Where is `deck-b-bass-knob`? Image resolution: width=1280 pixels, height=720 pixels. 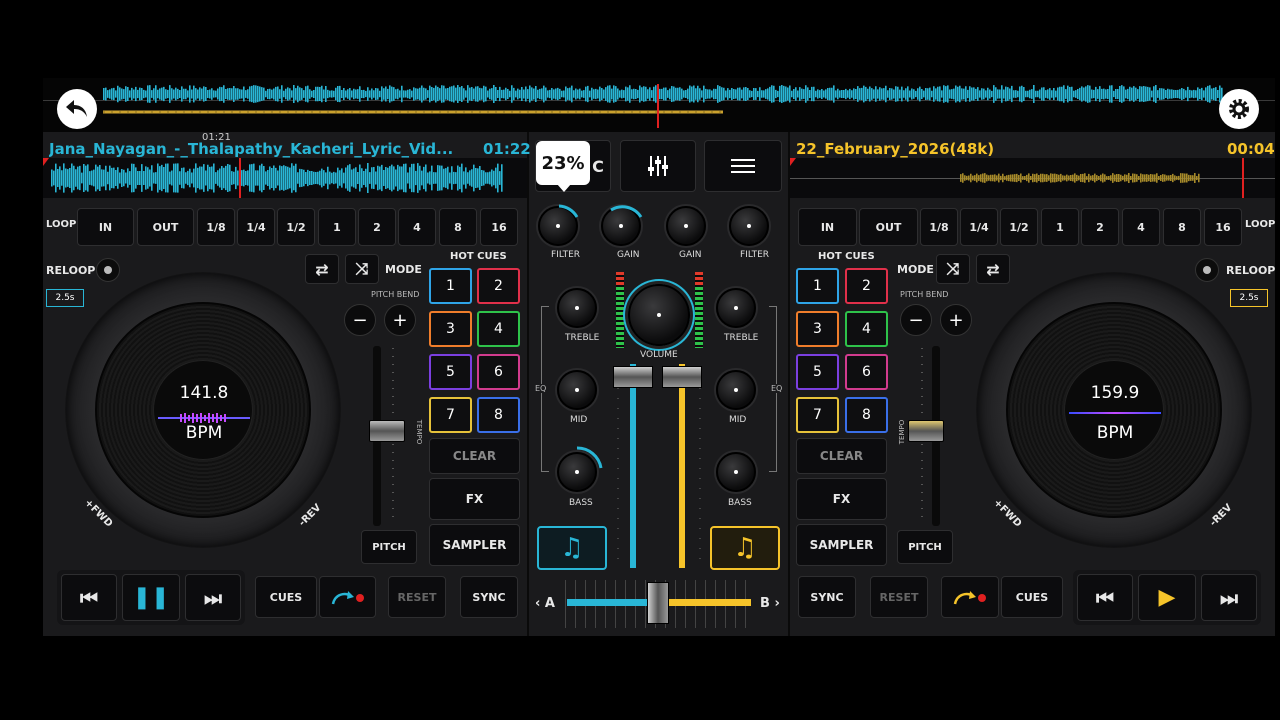 deck-b-bass-knob is located at coordinates (736, 472).